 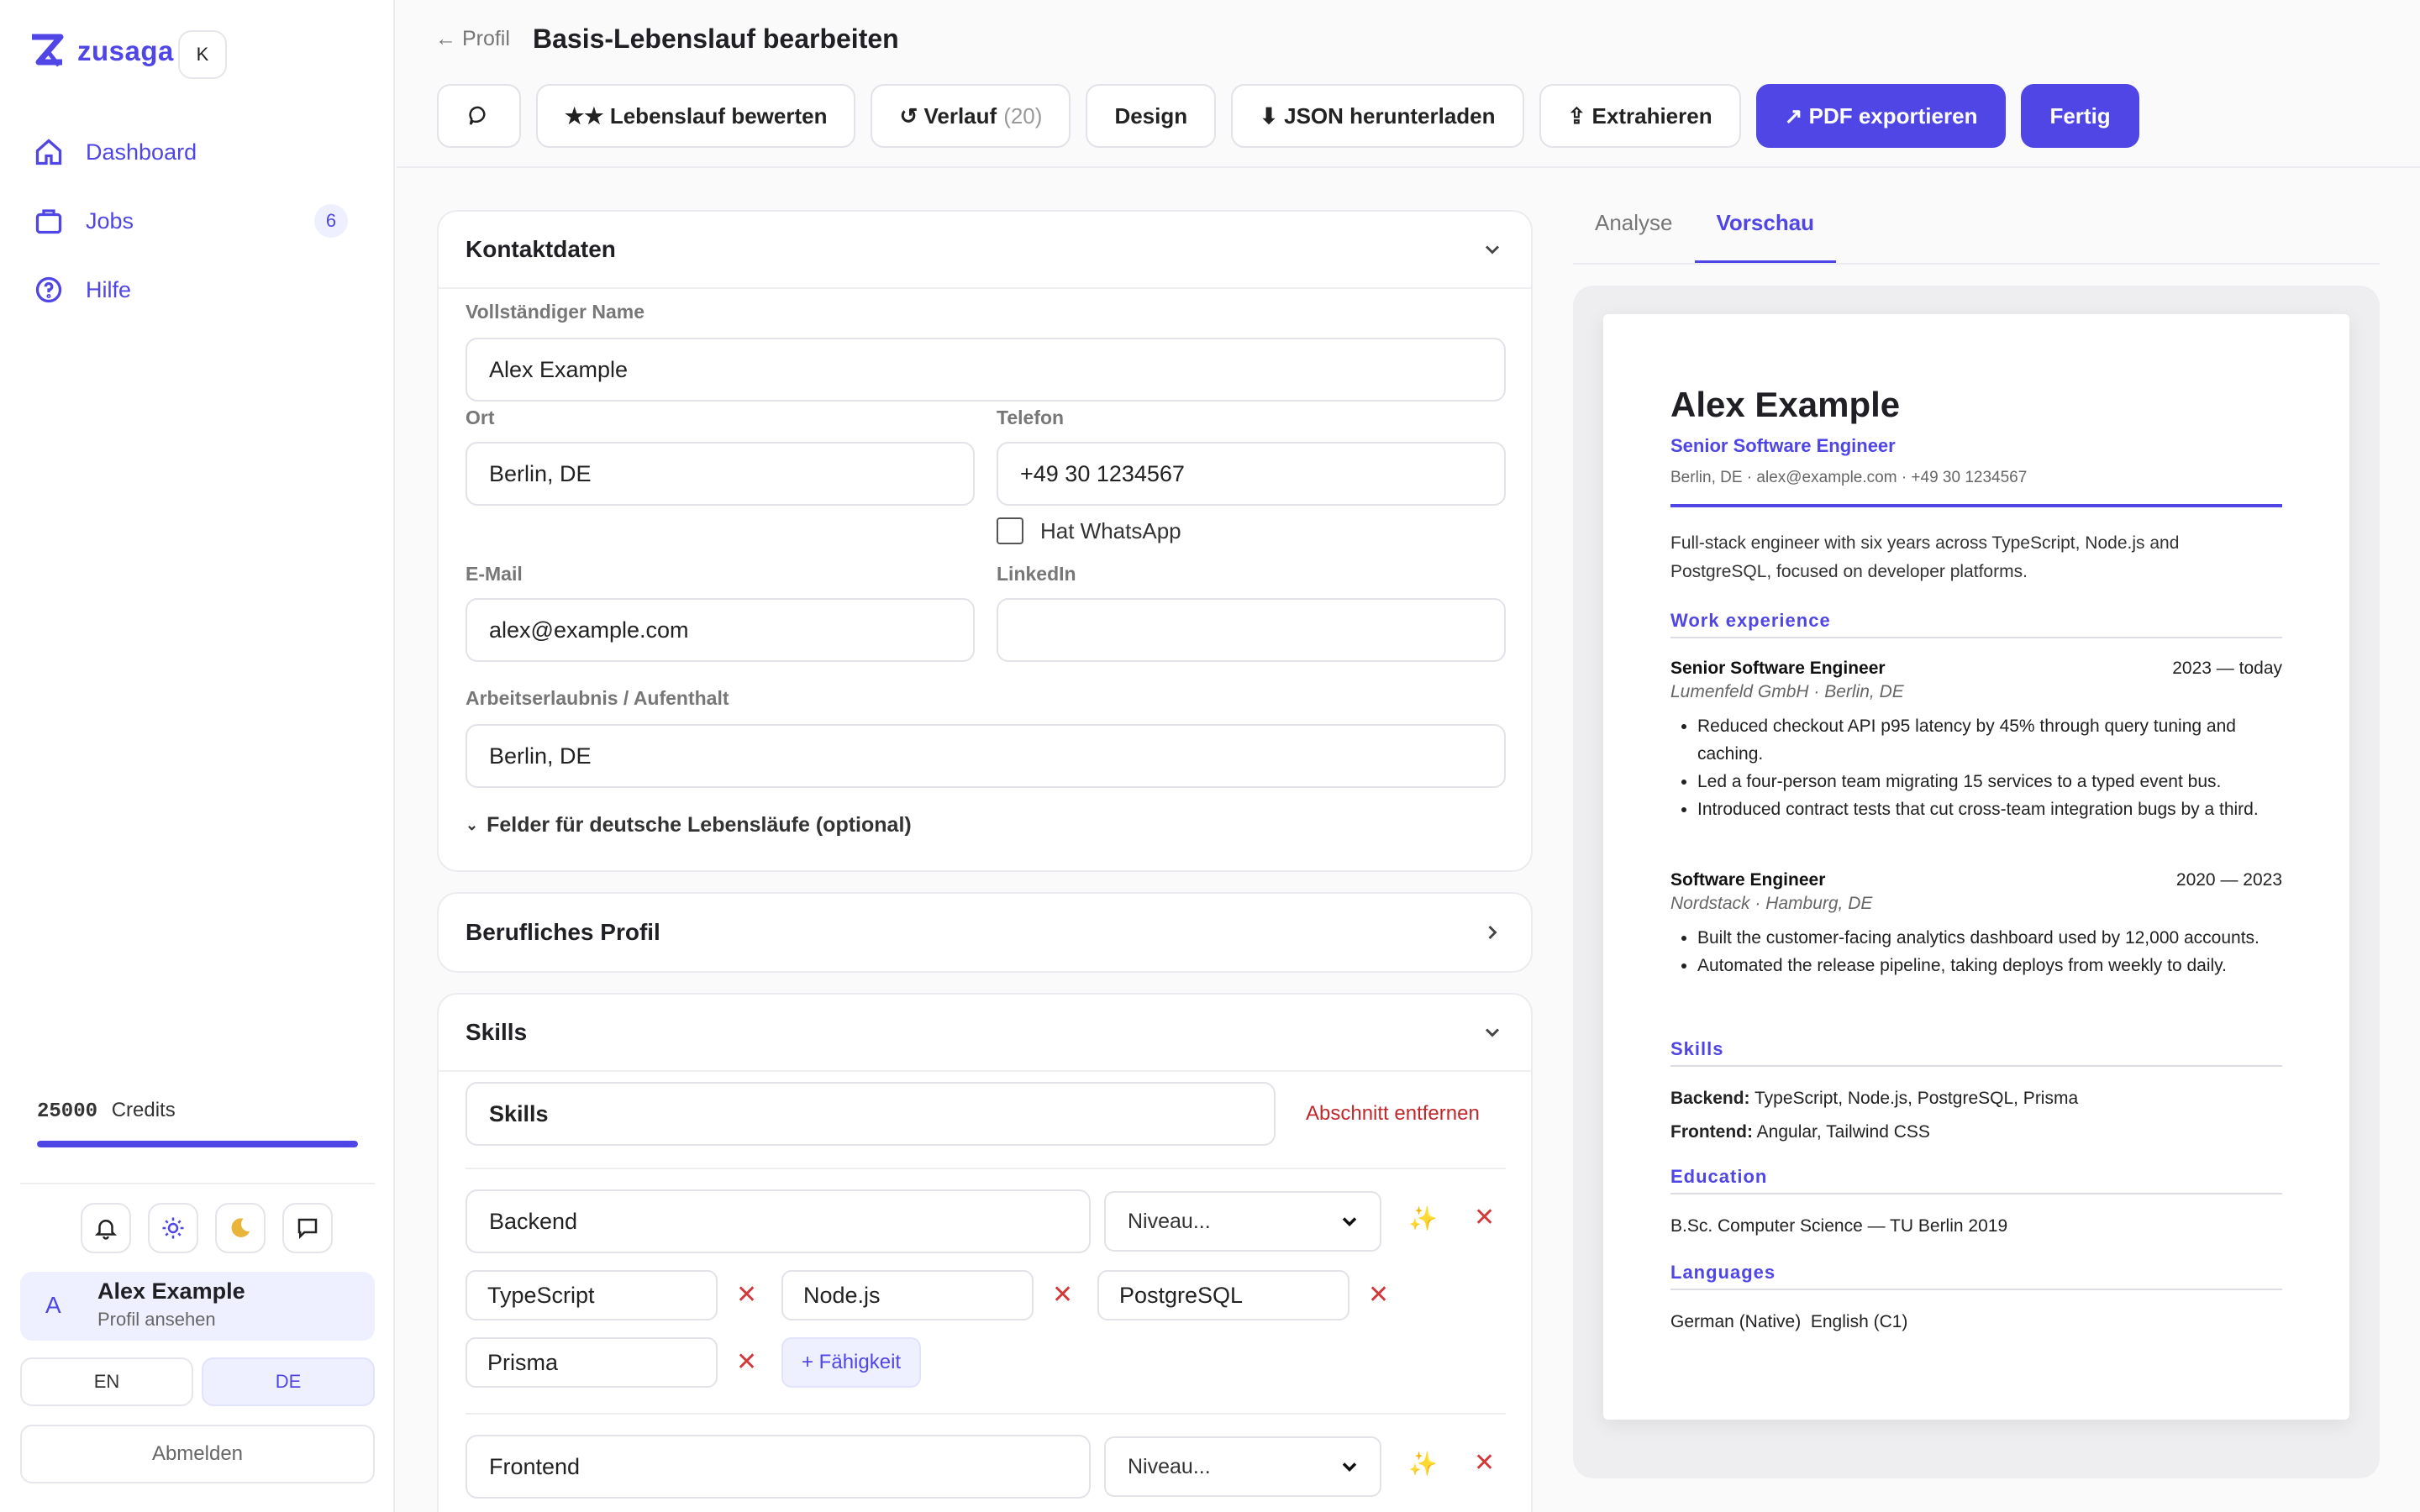 I want to click on done-button: Fertig, so click(x=2080, y=116).